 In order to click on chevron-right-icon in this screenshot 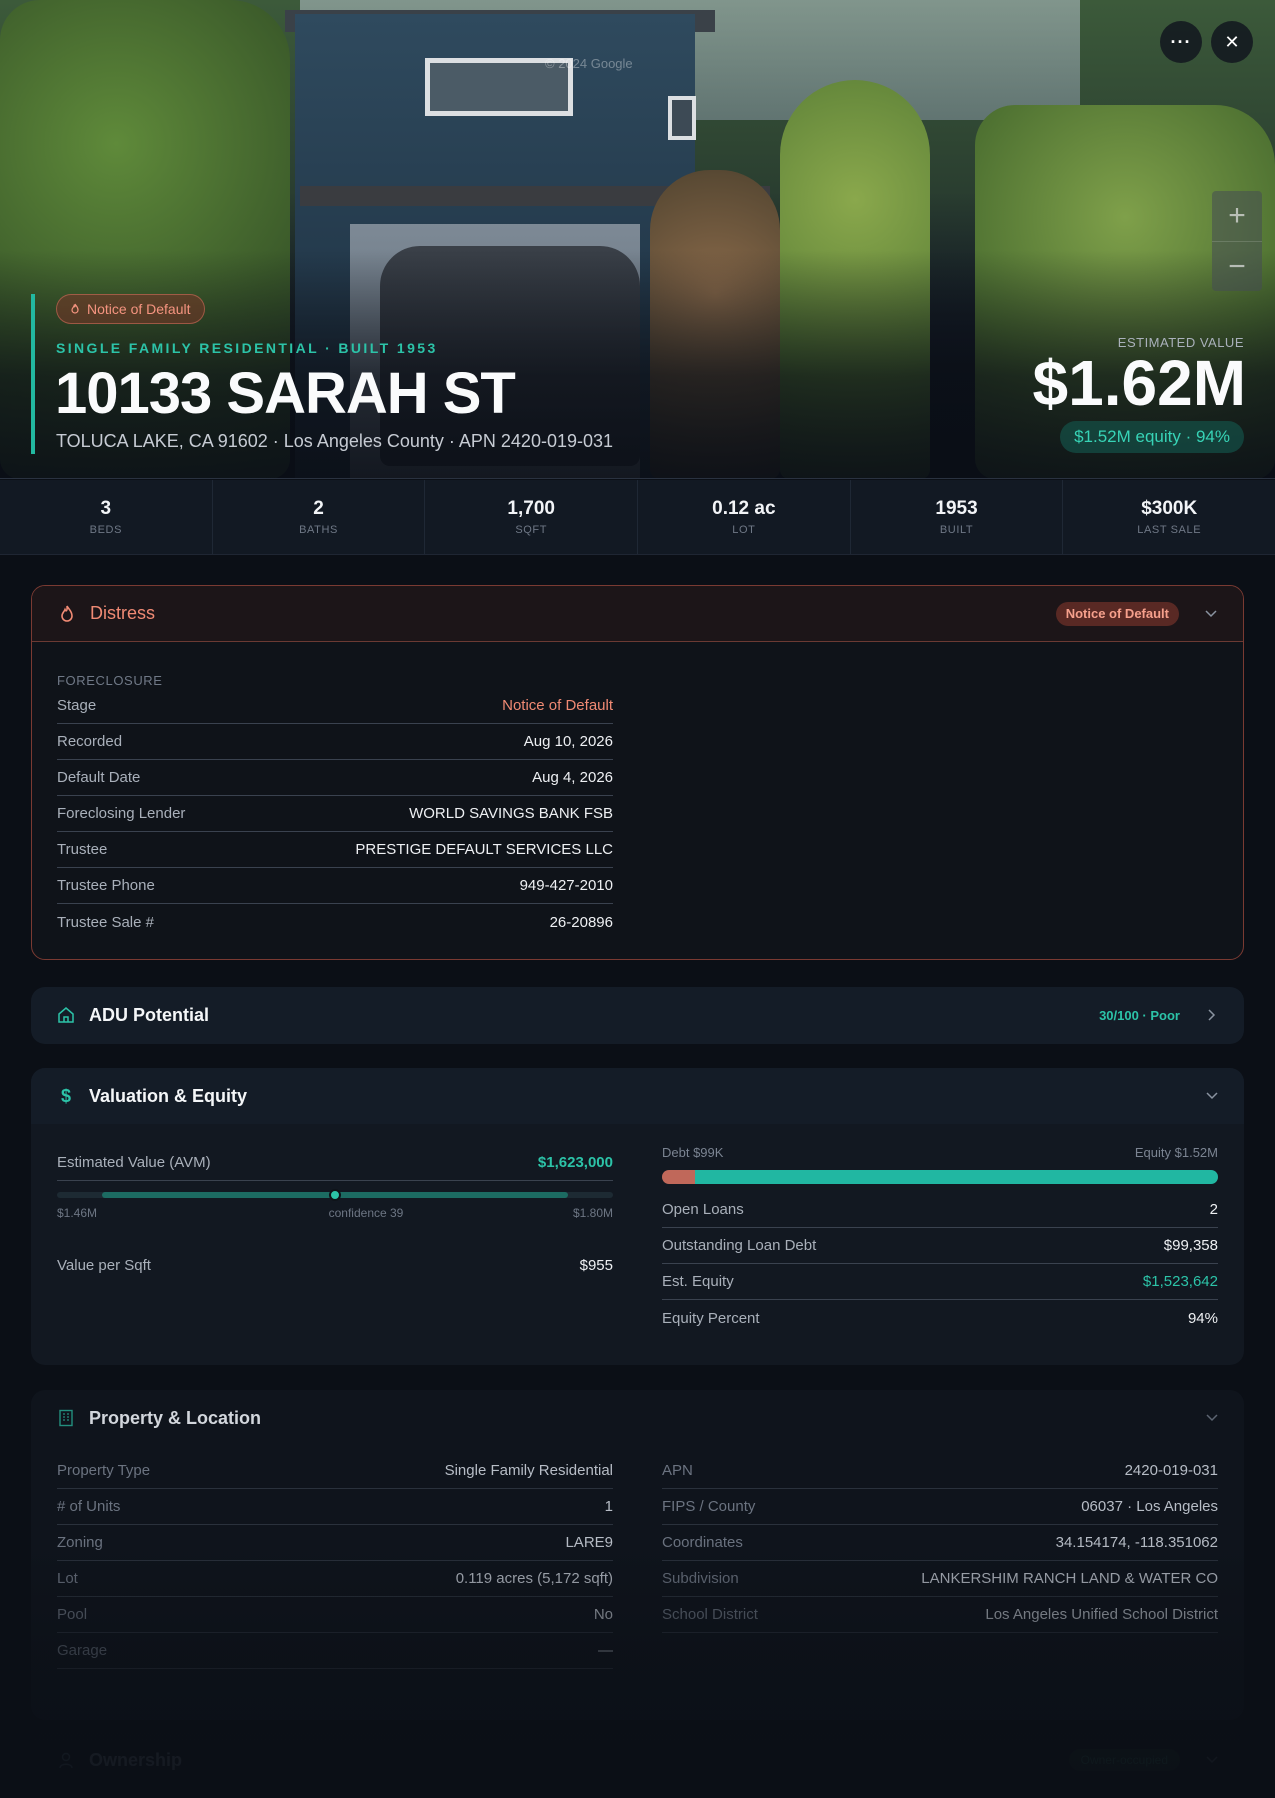, I will do `click(1212, 1015)`.